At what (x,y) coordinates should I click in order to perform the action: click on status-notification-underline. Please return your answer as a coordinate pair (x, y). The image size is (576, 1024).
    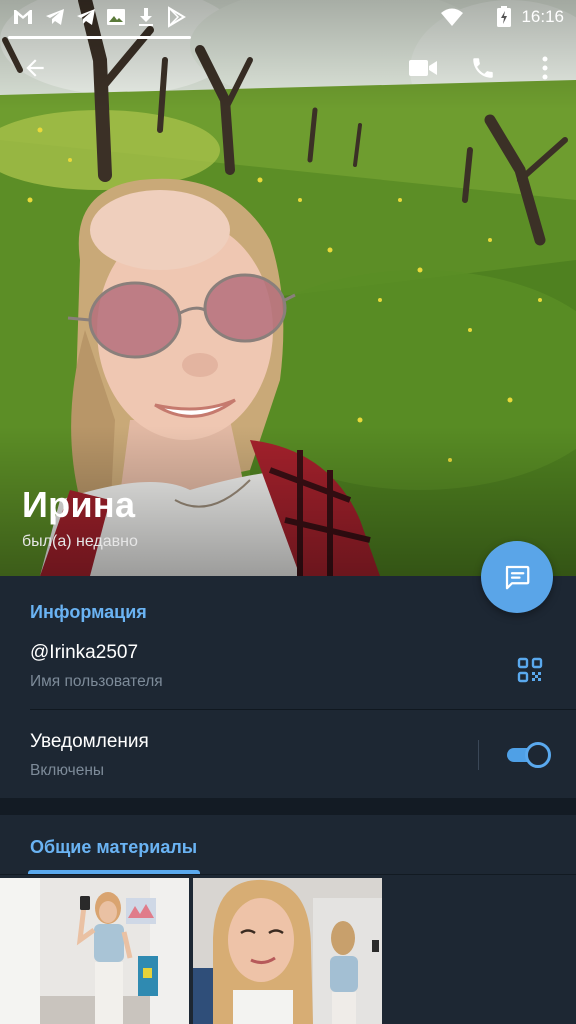
    Looking at the image, I should click on (99, 37).